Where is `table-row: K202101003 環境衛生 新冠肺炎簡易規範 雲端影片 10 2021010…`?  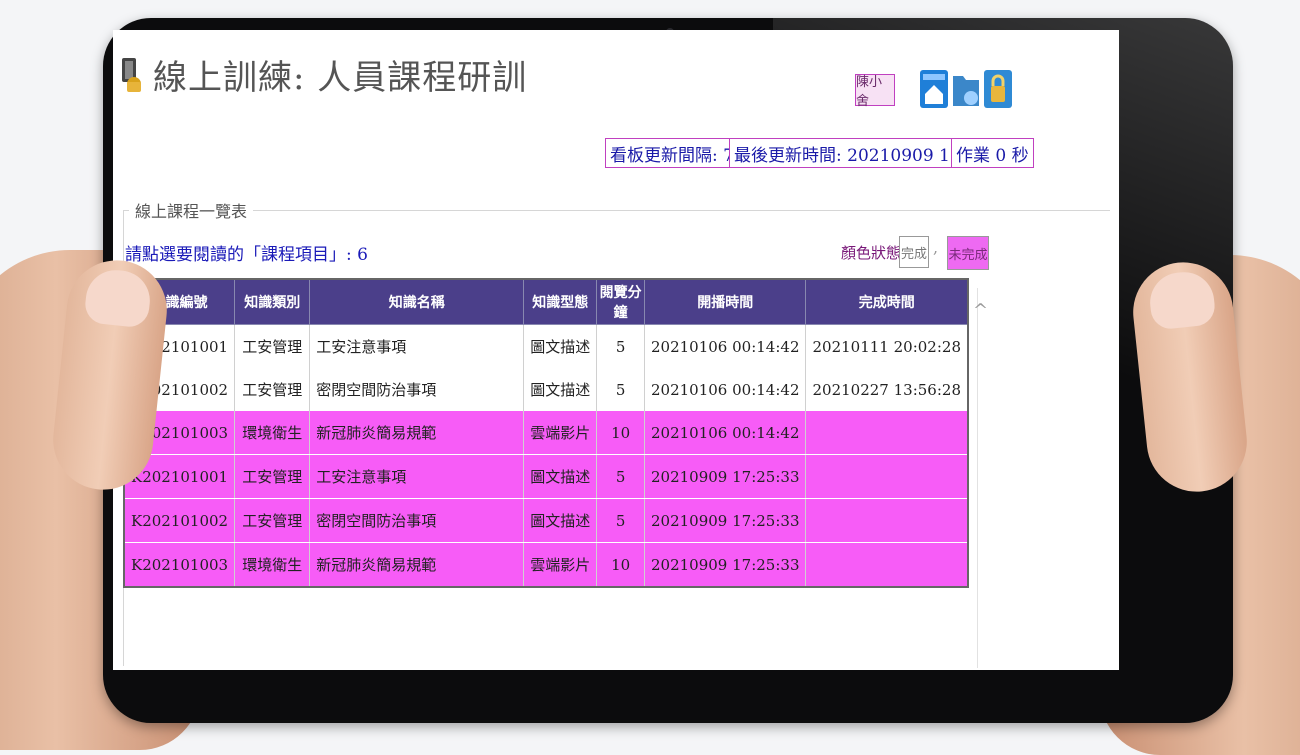
table-row: K202101003 環境衛生 新冠肺炎簡易規範 雲端影片 10 2021010… is located at coordinates (546, 433).